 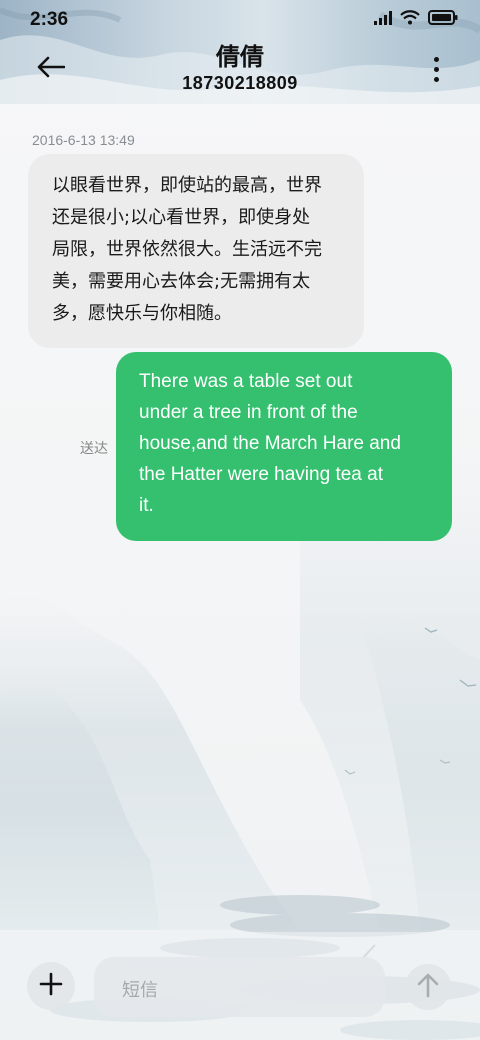 I want to click on message-line: 还是很小;以心看世界，即使身处, so click(x=181, y=217).